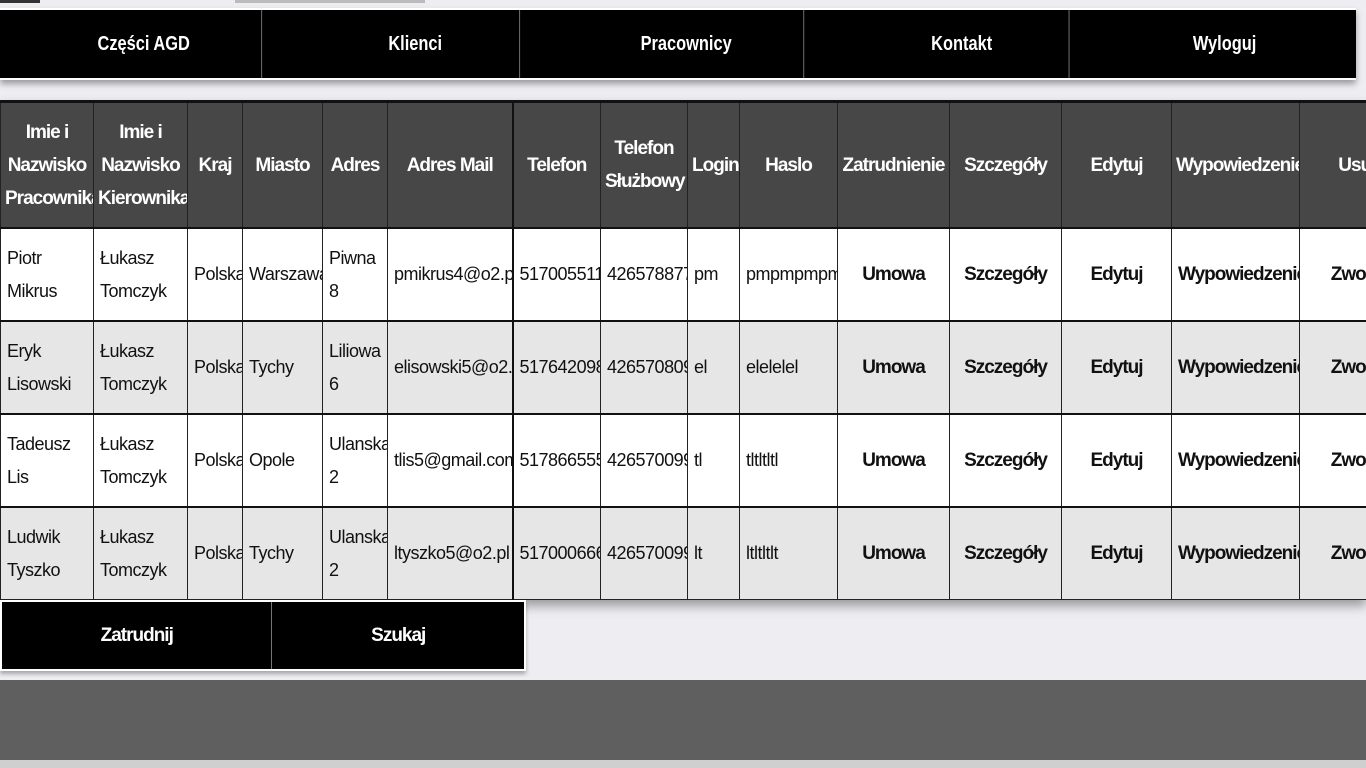 Image resolution: width=1366 pixels, height=768 pixels. I want to click on bottom-action-bar: Zatrudnij Szukaj, so click(263, 635).